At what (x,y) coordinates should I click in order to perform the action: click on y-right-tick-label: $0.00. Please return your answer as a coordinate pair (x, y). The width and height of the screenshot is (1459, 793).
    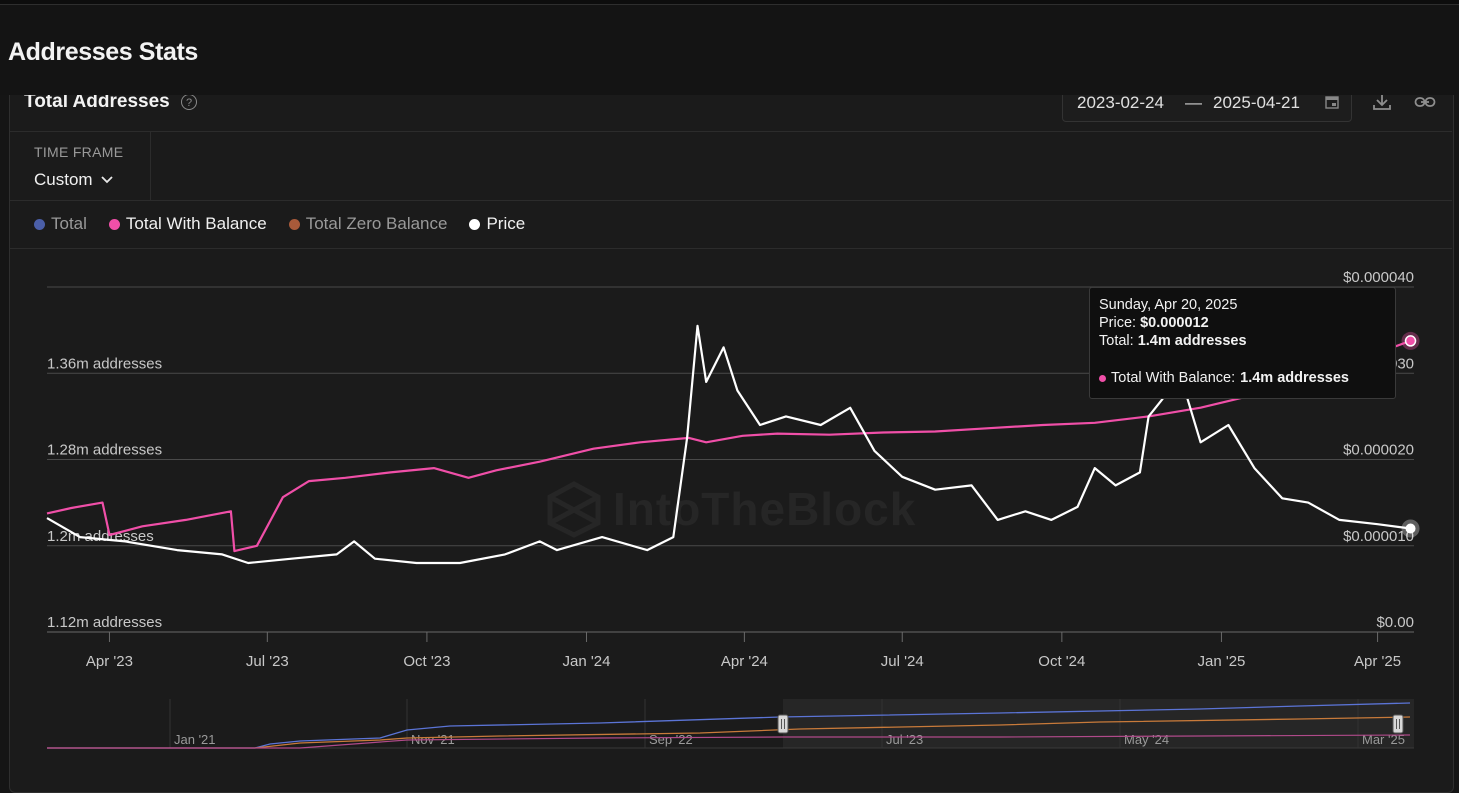
    Looking at the image, I should click on (1395, 622).